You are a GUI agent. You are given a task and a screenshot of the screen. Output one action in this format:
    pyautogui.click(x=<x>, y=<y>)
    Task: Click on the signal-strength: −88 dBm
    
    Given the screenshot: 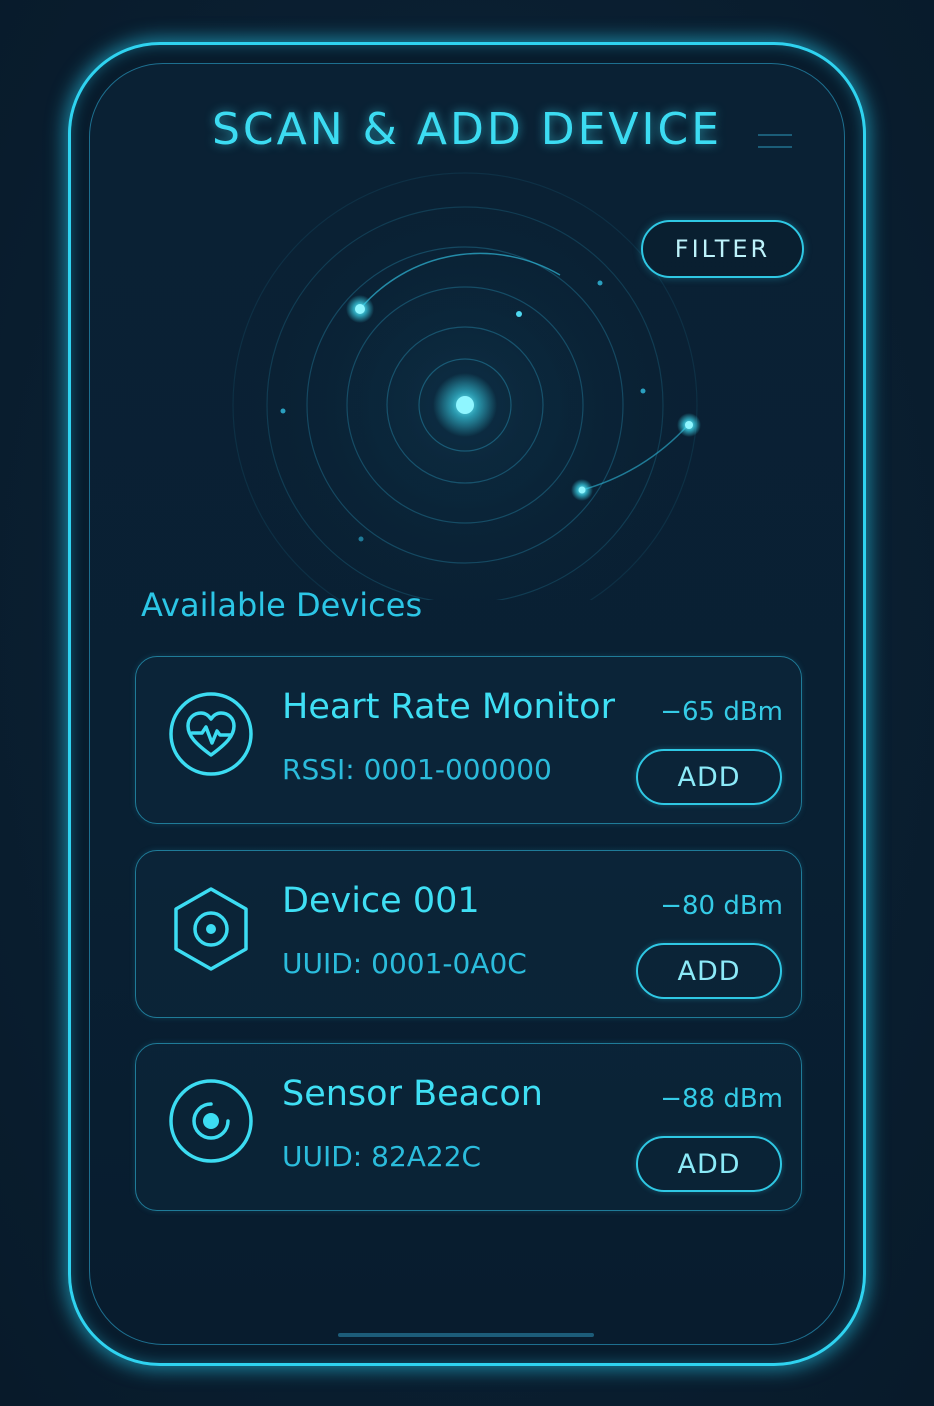 What is the action you would take?
    pyautogui.click(x=721, y=1099)
    